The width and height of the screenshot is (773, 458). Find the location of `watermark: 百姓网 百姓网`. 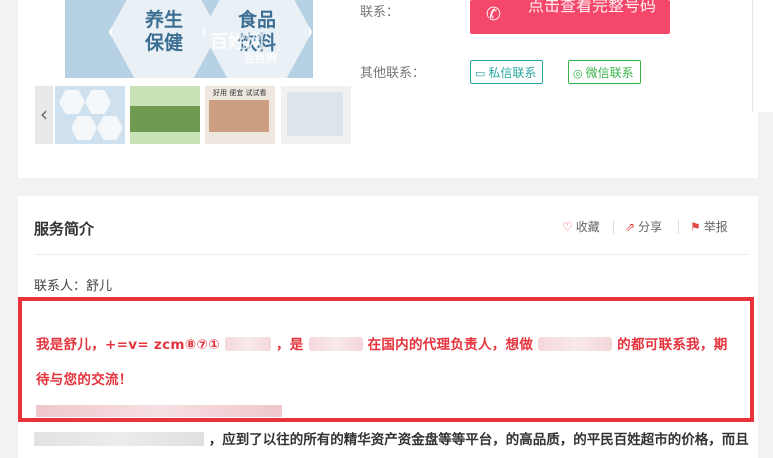

watermark: 百姓网 百姓网 is located at coordinates (243, 48).